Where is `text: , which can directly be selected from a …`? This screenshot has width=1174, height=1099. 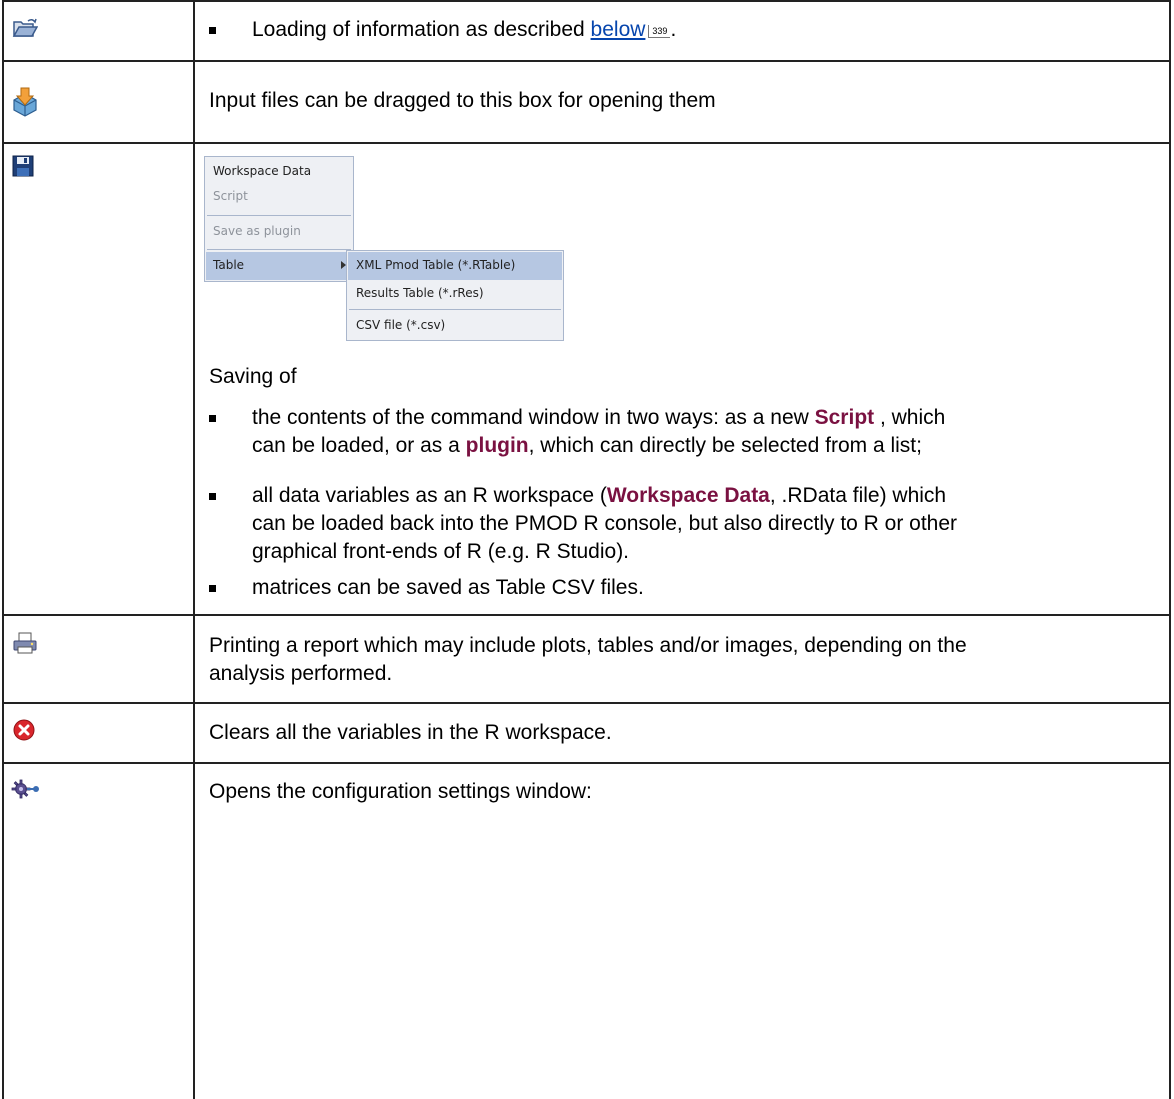
text: , which can directly be selected from a … is located at coordinates (725, 445).